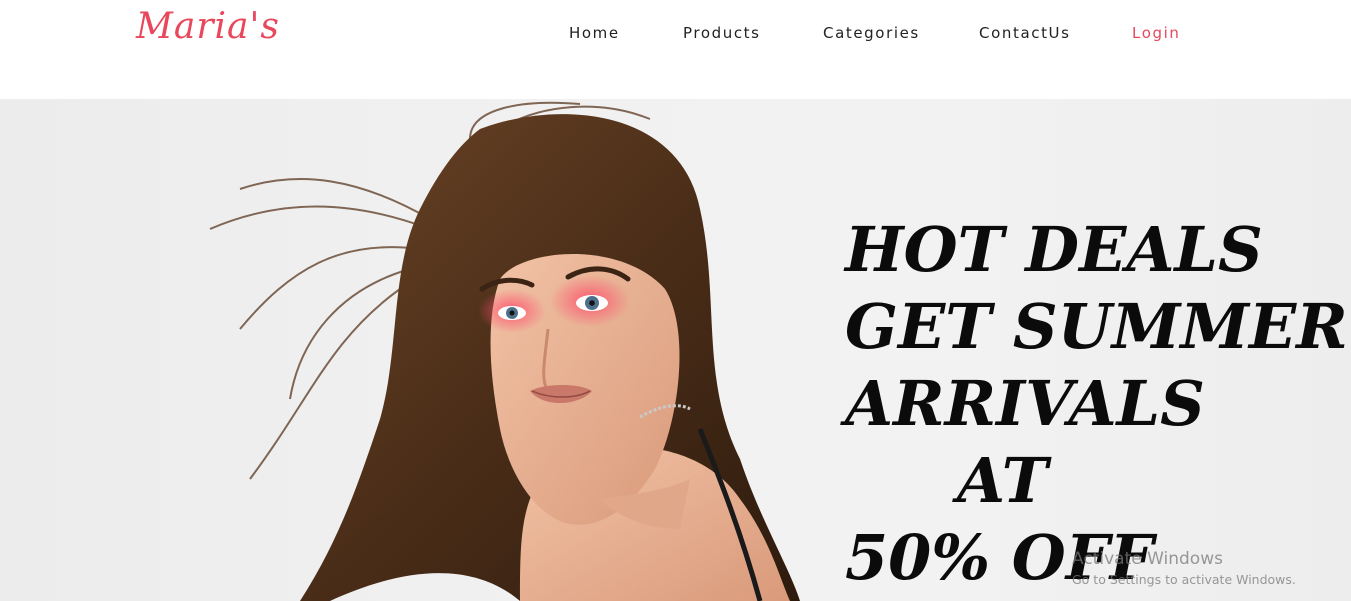  Describe the element at coordinates (1025, 33) in the screenshot. I see `nav-contact-link: ContactUs` at that location.